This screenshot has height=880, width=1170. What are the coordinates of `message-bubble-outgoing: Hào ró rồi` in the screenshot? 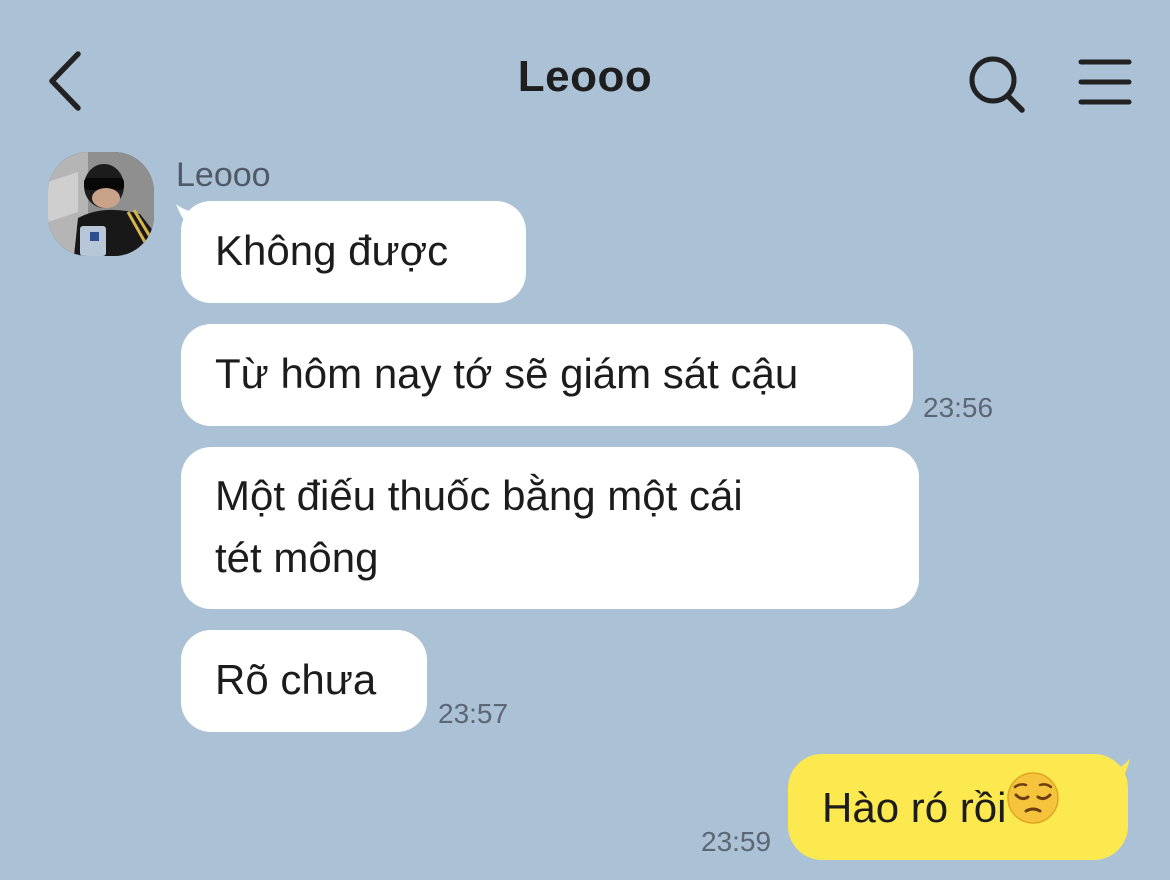 It's located at (958, 807).